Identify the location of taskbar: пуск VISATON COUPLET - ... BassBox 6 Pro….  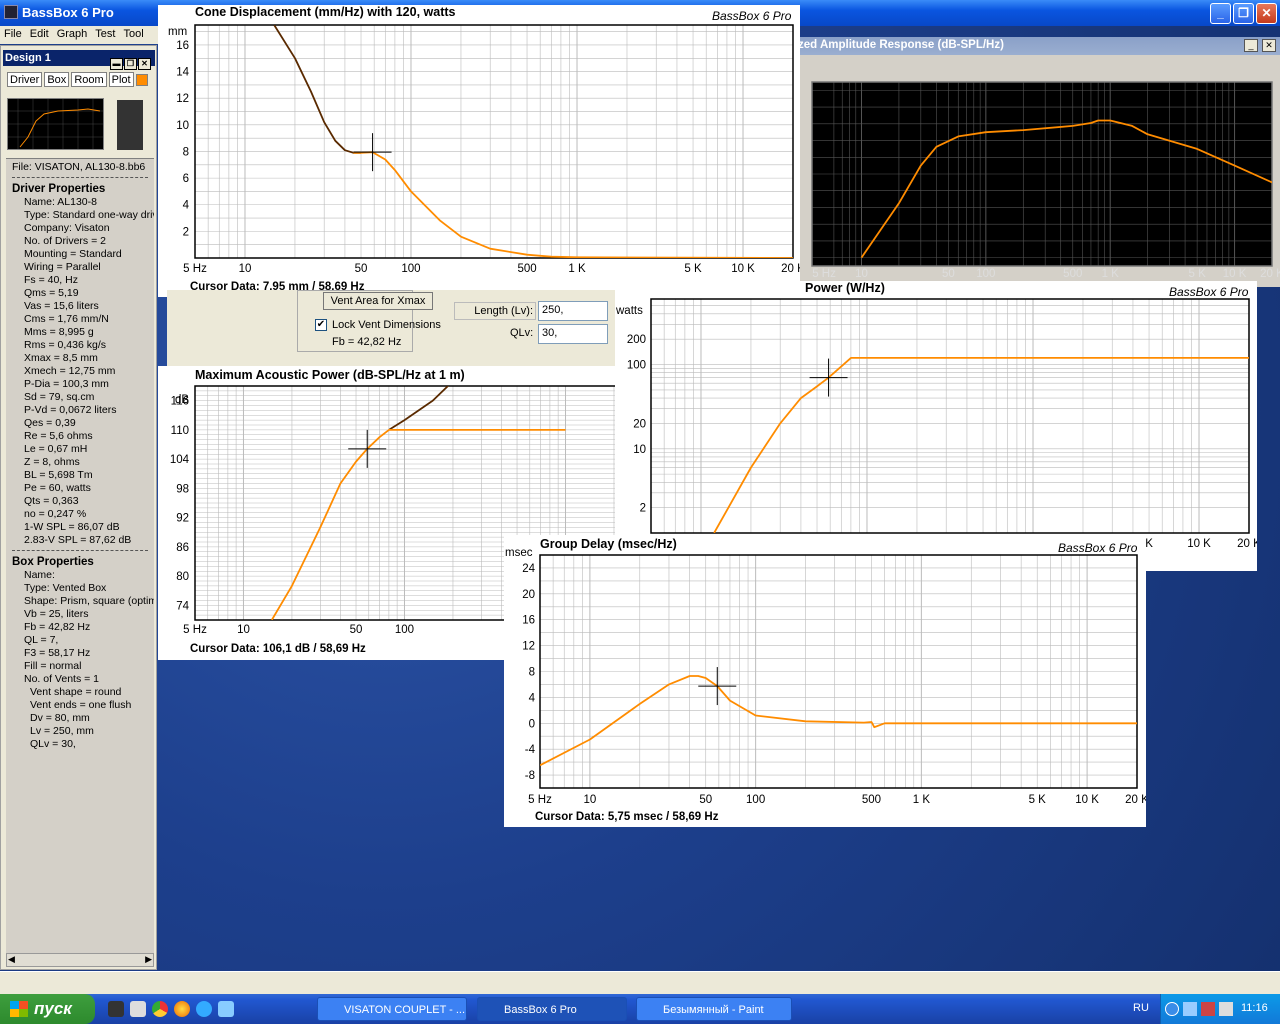
(640, 1009).